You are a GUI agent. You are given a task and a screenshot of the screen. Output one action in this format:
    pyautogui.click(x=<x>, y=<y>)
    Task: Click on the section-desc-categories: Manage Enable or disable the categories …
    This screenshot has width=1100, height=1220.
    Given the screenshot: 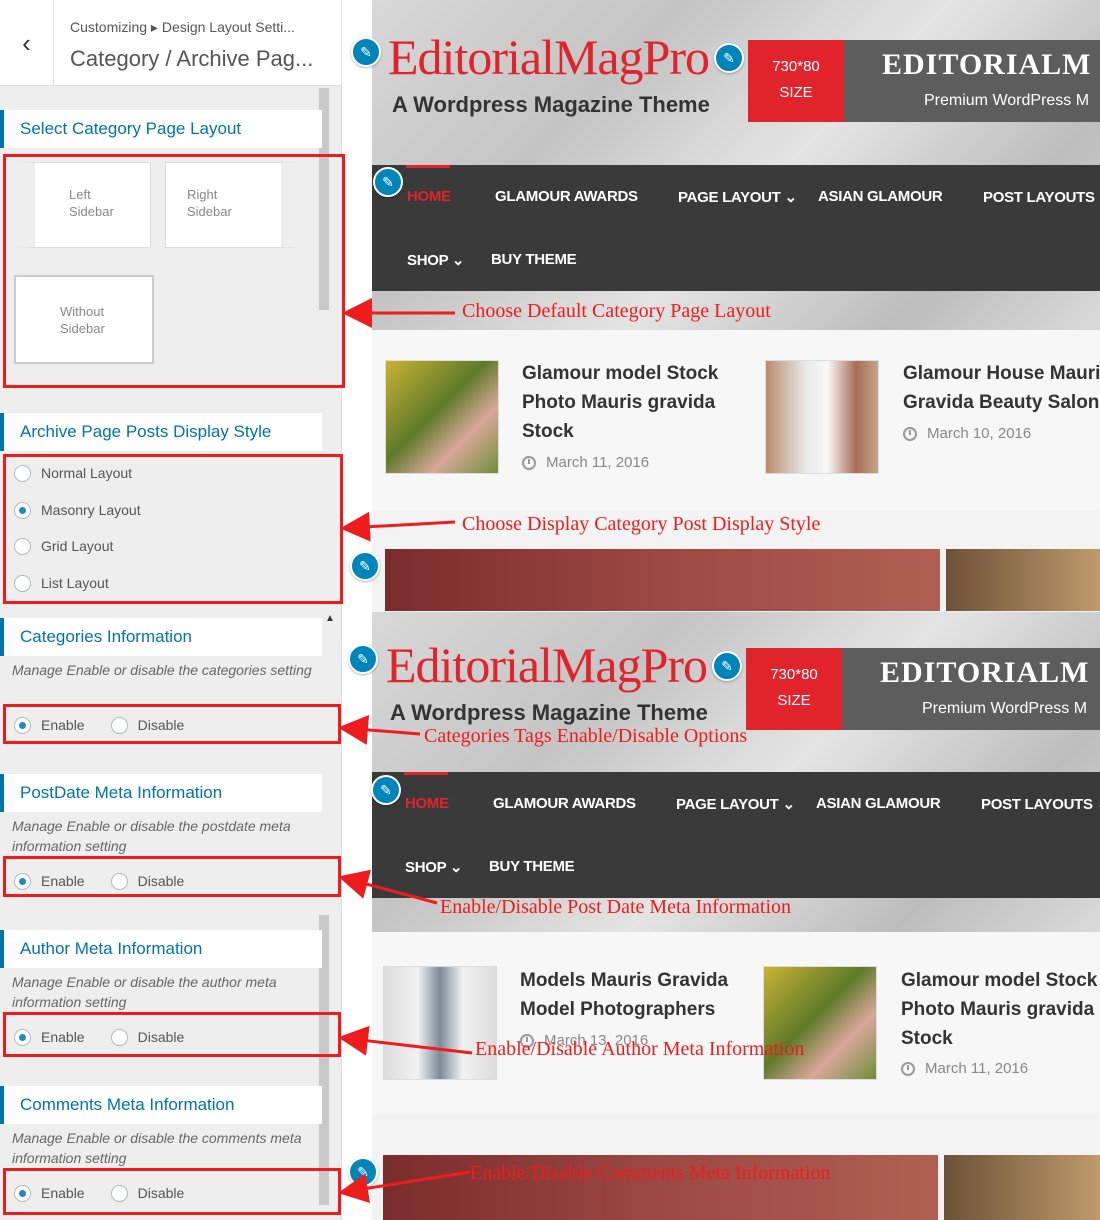 What is the action you would take?
    pyautogui.click(x=162, y=670)
    